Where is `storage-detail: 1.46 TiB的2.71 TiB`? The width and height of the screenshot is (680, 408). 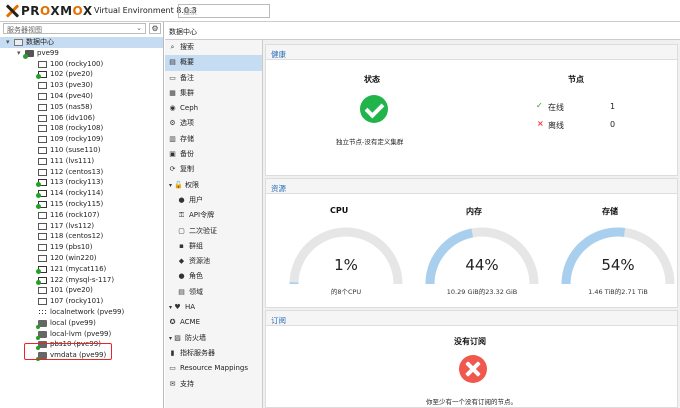
storage-detail: 1.46 TiB的2.71 TiB is located at coordinates (618, 292).